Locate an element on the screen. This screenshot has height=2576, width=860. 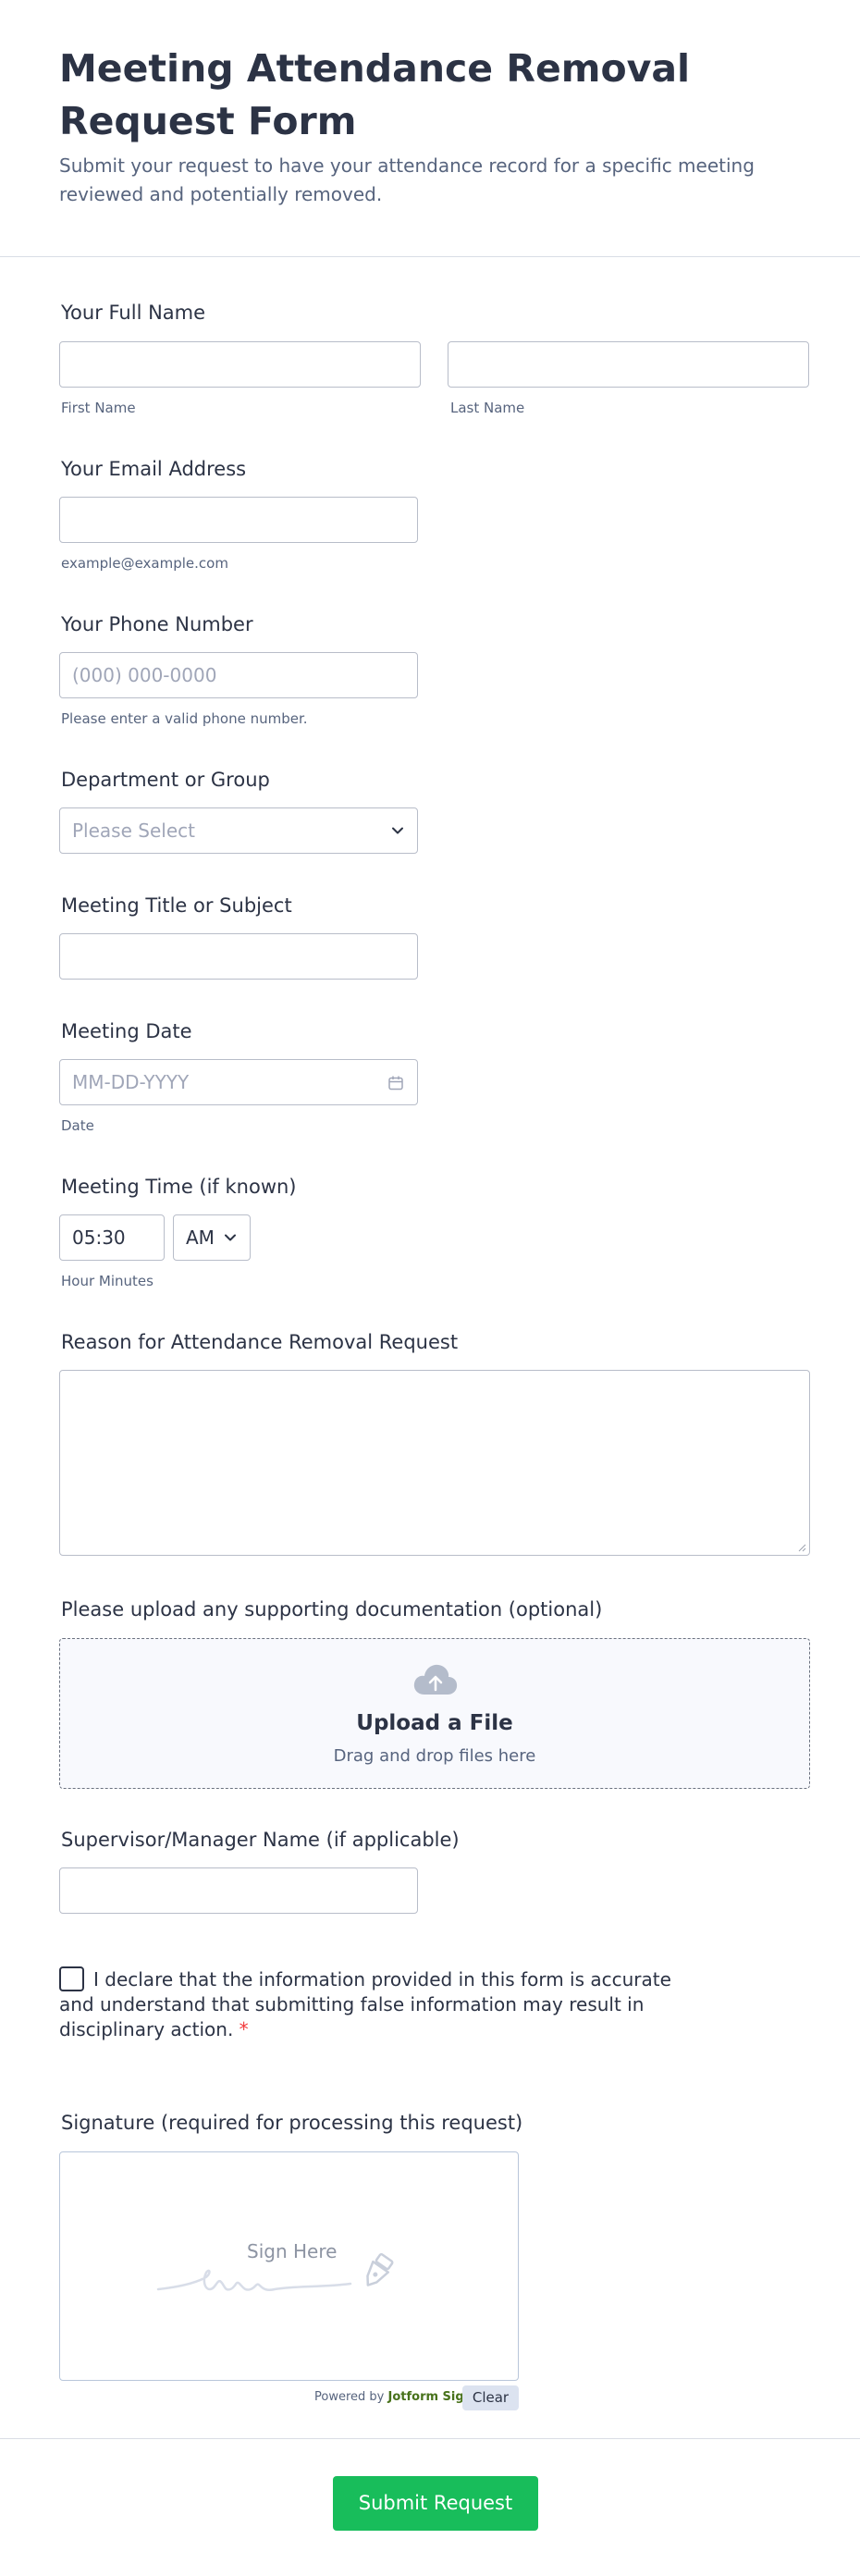
meeting-time-value: 05:30 is located at coordinates (99, 1237).